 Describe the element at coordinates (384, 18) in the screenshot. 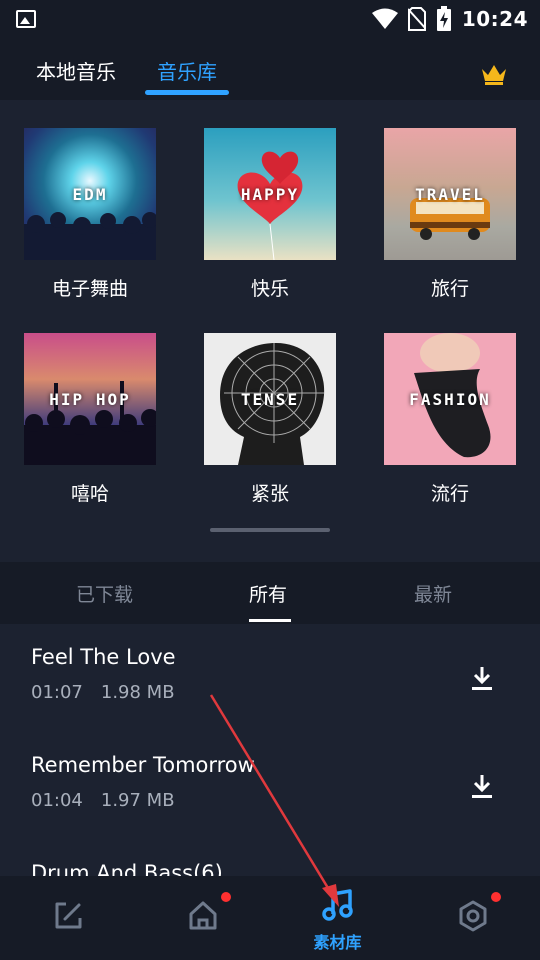

I see `wifi-icon` at that location.